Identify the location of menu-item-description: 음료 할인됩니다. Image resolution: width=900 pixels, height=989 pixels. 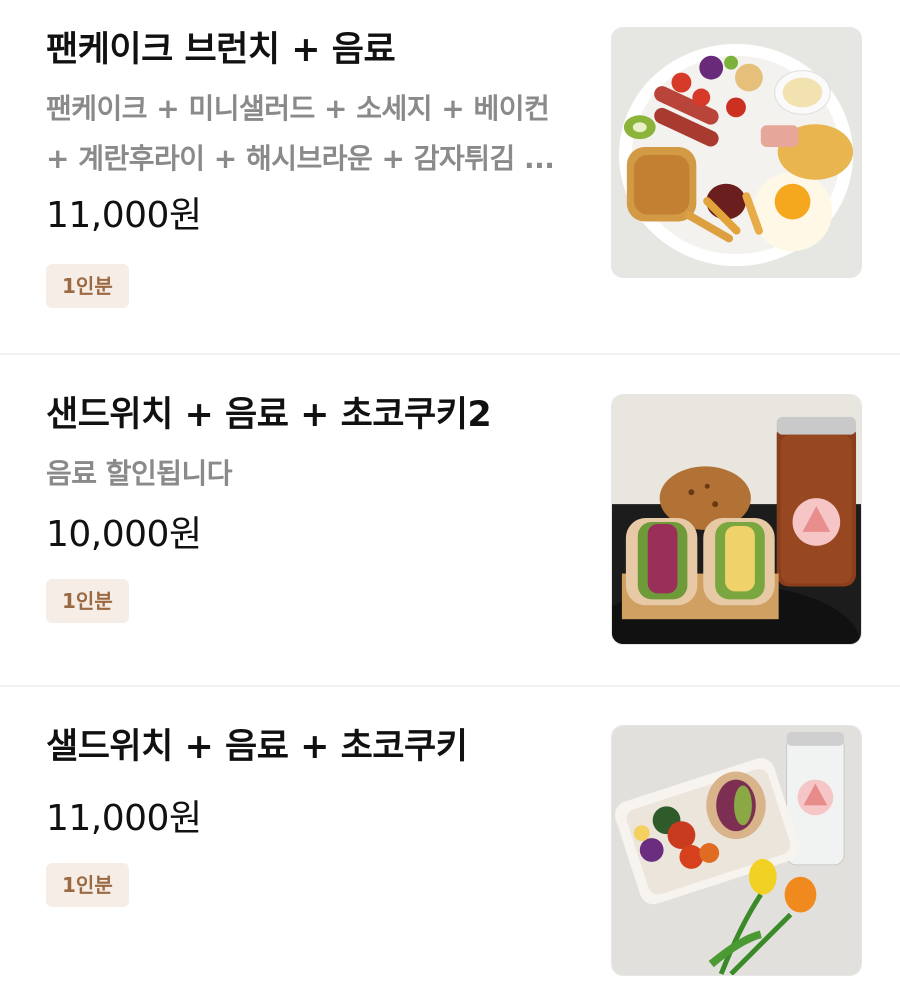
(326, 474).